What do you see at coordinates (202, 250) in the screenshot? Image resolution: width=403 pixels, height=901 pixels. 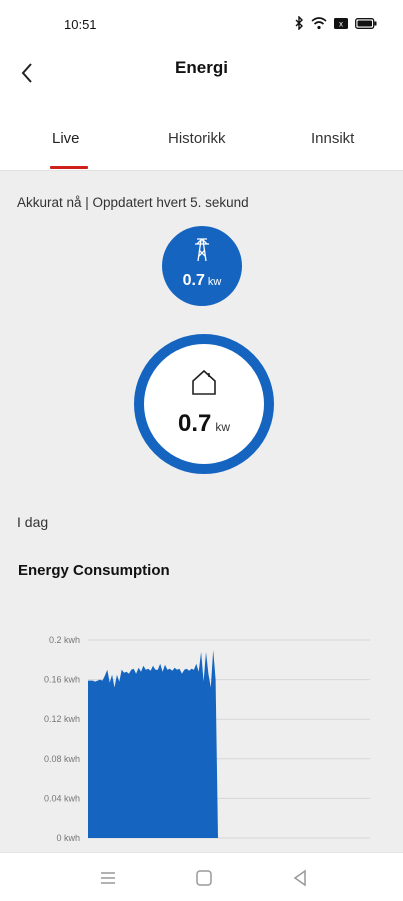 I see `power-pylon-icon` at bounding box center [202, 250].